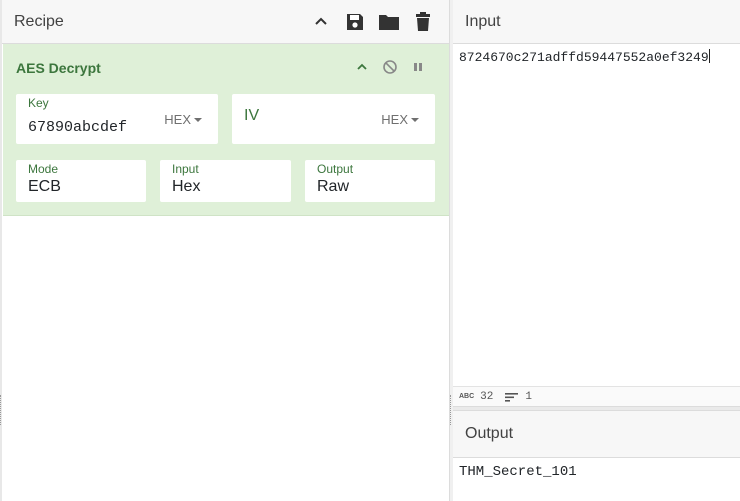 Image resolution: width=740 pixels, height=501 pixels. I want to click on input-text: 8724670c271adffd59447552a0ef3249, so click(584, 57).